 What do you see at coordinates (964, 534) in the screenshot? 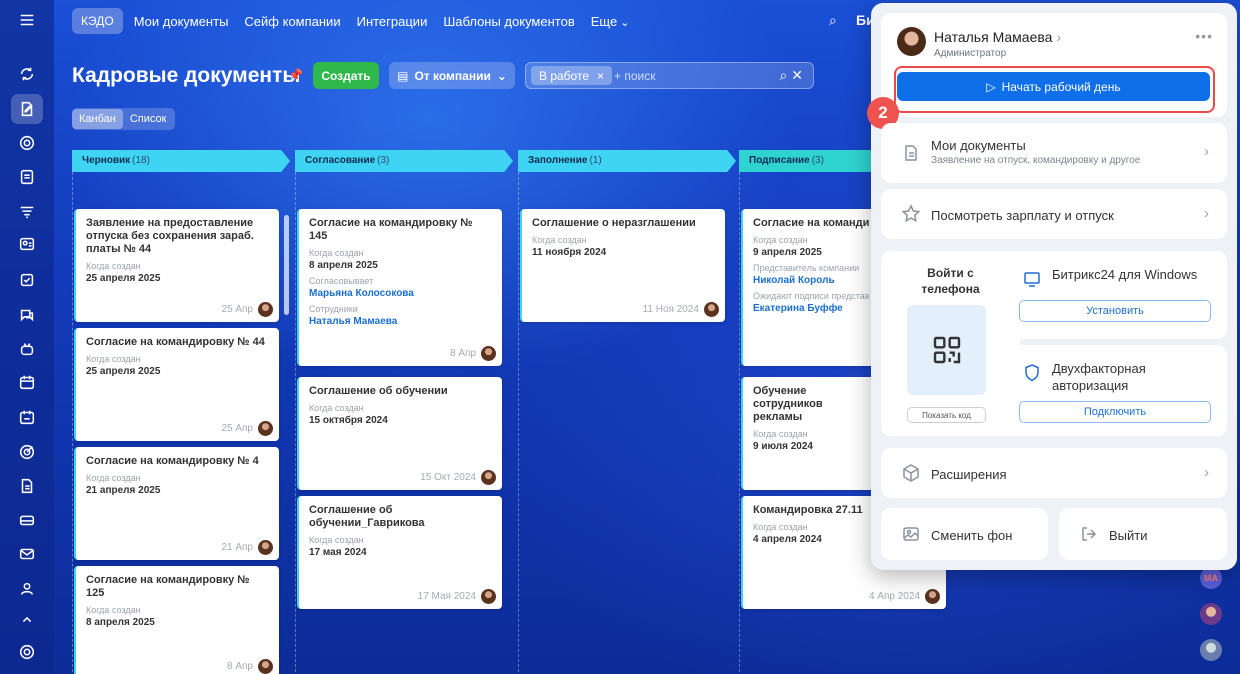
I see `change-background-button: Сменить фон` at bounding box center [964, 534].